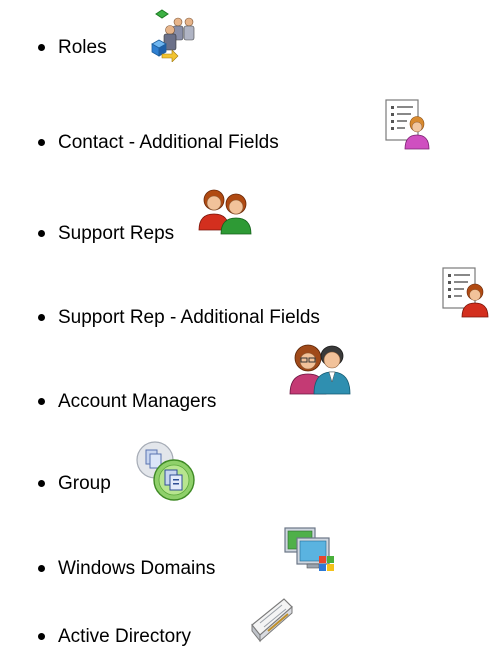  What do you see at coordinates (137, 401) in the screenshot?
I see `item-label: Account Managers` at bounding box center [137, 401].